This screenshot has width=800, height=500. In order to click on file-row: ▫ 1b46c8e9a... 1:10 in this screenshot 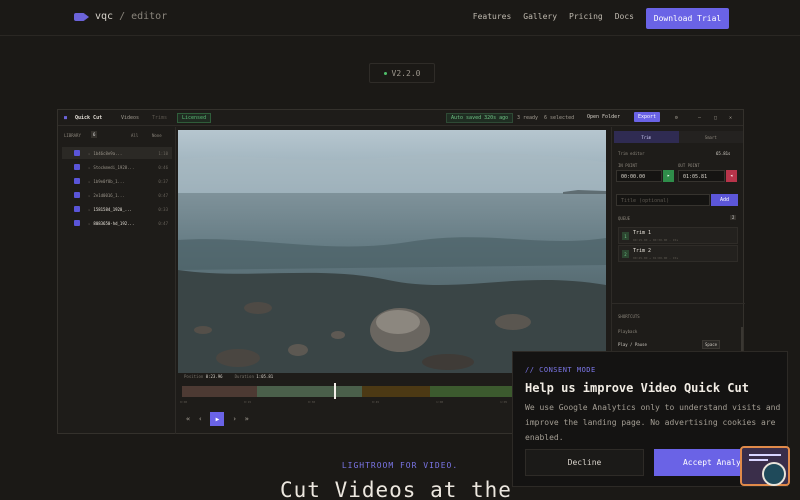, I will do `click(117, 153)`.